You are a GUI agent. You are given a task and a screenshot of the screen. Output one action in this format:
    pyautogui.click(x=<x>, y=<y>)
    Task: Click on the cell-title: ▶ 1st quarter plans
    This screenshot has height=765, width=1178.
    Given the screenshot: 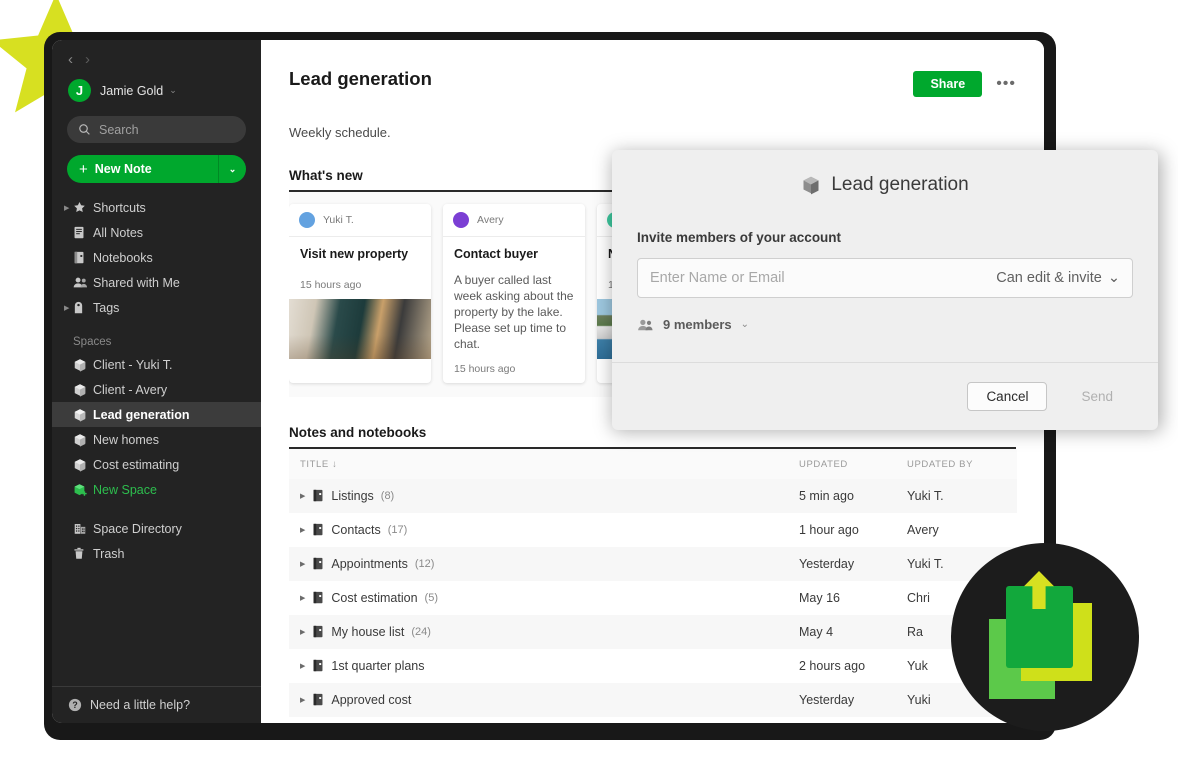 What is the action you would take?
    pyautogui.click(x=544, y=666)
    